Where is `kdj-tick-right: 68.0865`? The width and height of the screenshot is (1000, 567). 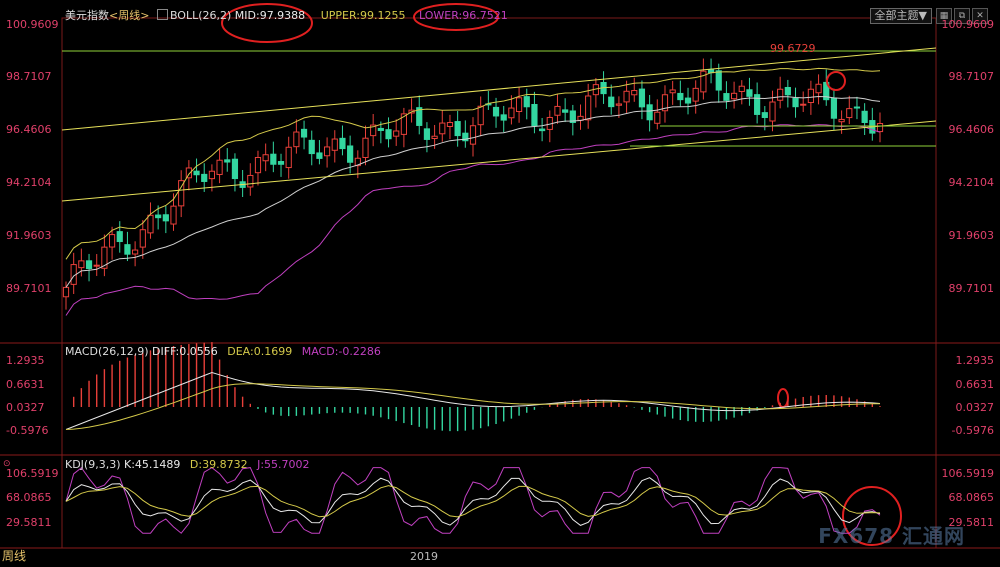
kdj-tick-right: 68.0865 is located at coordinates (971, 497).